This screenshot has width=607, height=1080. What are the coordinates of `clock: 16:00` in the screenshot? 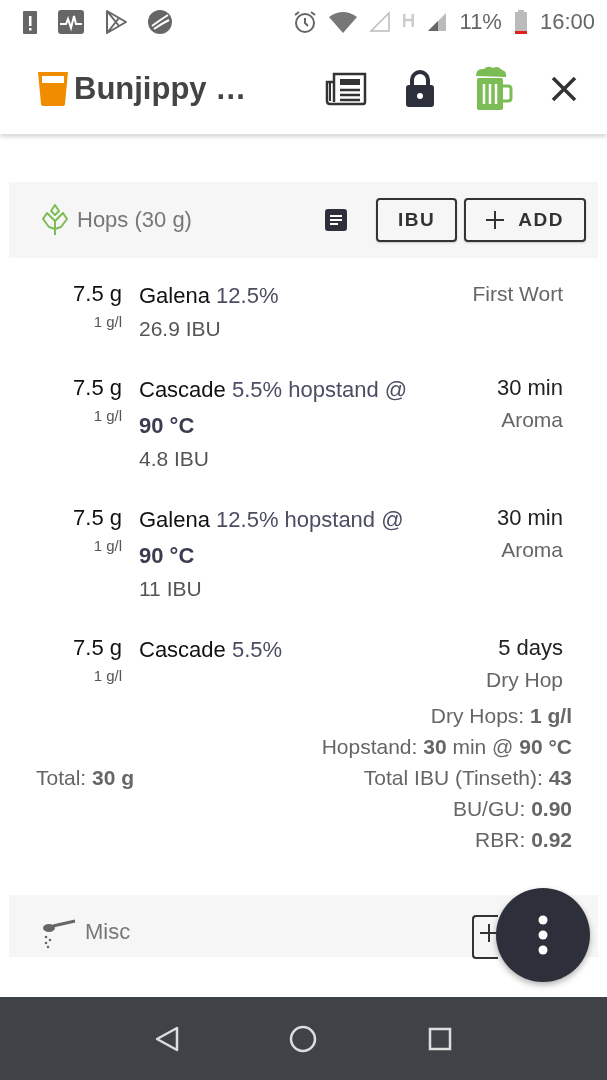 It's located at (567, 22).